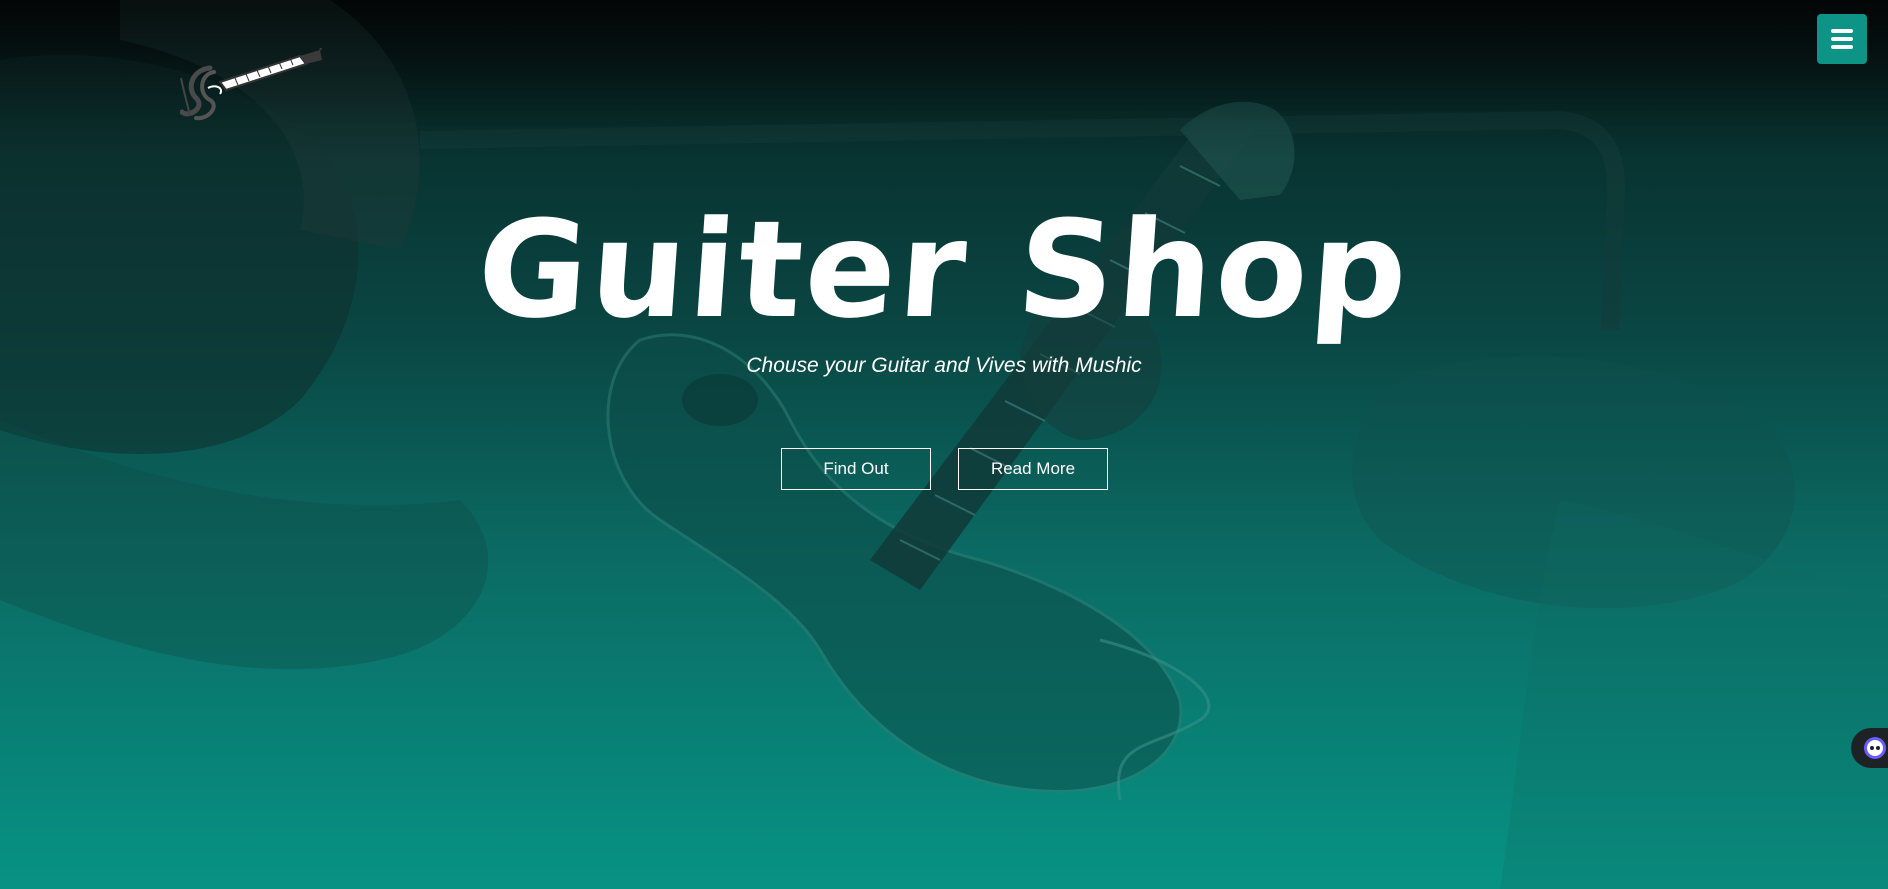 The image size is (1888, 889). I want to click on chat-assistant-widget, so click(1869, 748).